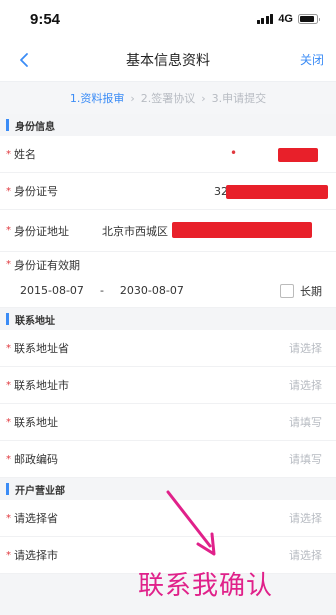  I want to click on id-number-value: 32, so click(216, 191).